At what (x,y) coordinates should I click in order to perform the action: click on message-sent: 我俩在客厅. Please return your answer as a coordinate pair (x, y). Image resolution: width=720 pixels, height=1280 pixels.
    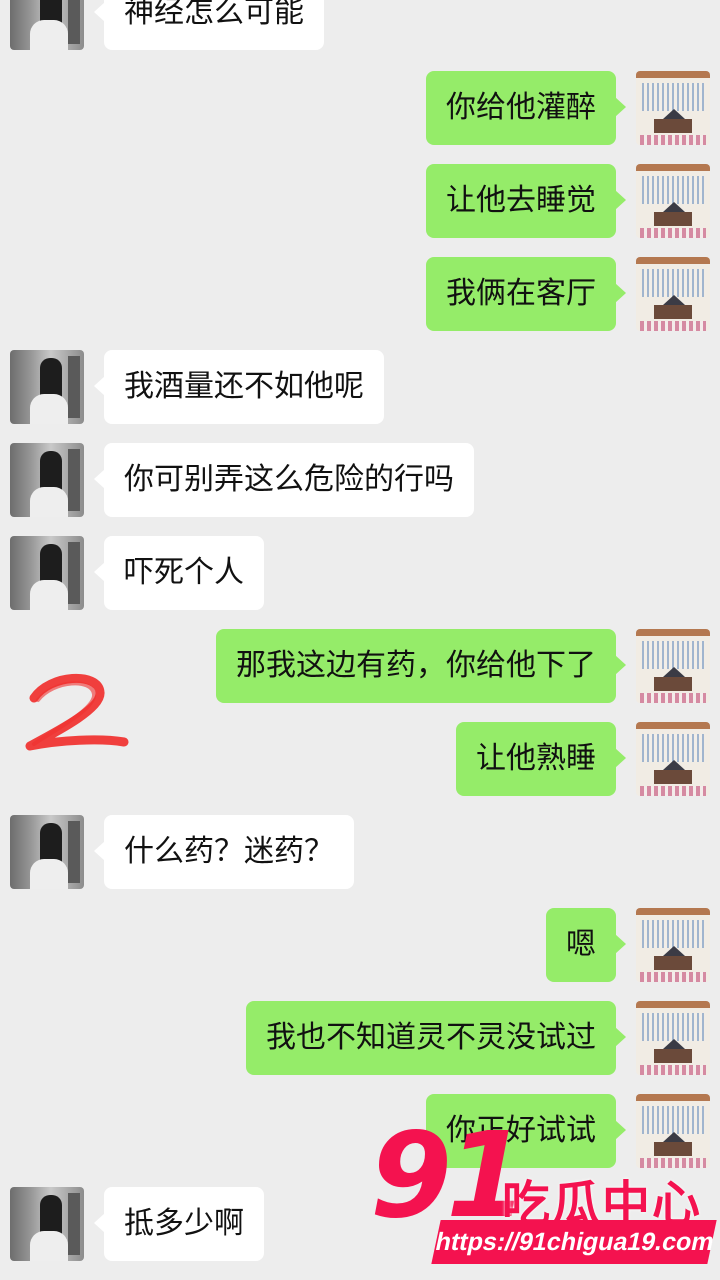
    Looking at the image, I should click on (360, 294).